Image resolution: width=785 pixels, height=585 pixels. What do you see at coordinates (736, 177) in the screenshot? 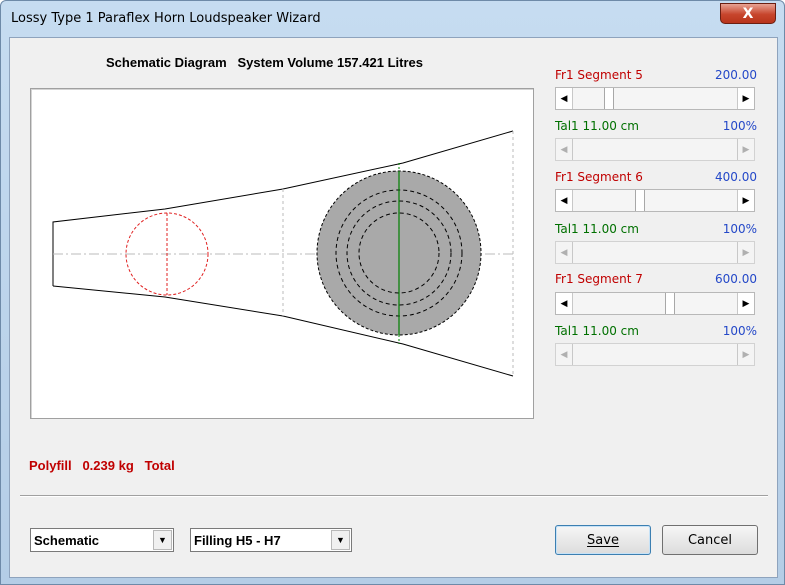
I see `segment-6-fr-value: 400.00` at bounding box center [736, 177].